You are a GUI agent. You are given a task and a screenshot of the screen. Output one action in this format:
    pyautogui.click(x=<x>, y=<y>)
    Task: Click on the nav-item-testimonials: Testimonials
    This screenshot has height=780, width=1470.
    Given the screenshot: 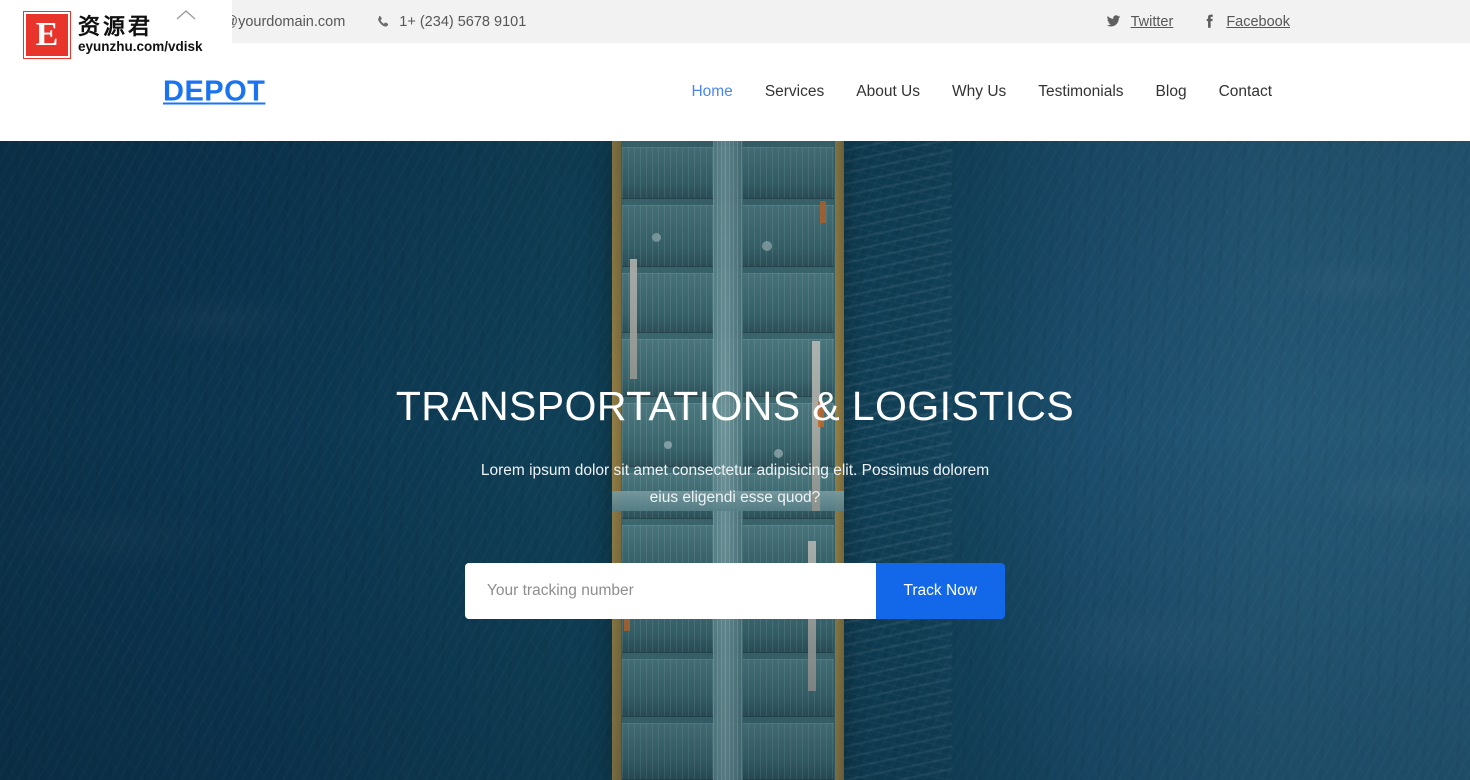 What is the action you would take?
    pyautogui.click(x=1080, y=92)
    